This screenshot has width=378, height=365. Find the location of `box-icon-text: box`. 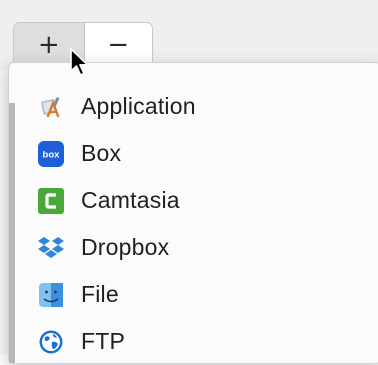

box-icon-text: box is located at coordinates (52, 154).